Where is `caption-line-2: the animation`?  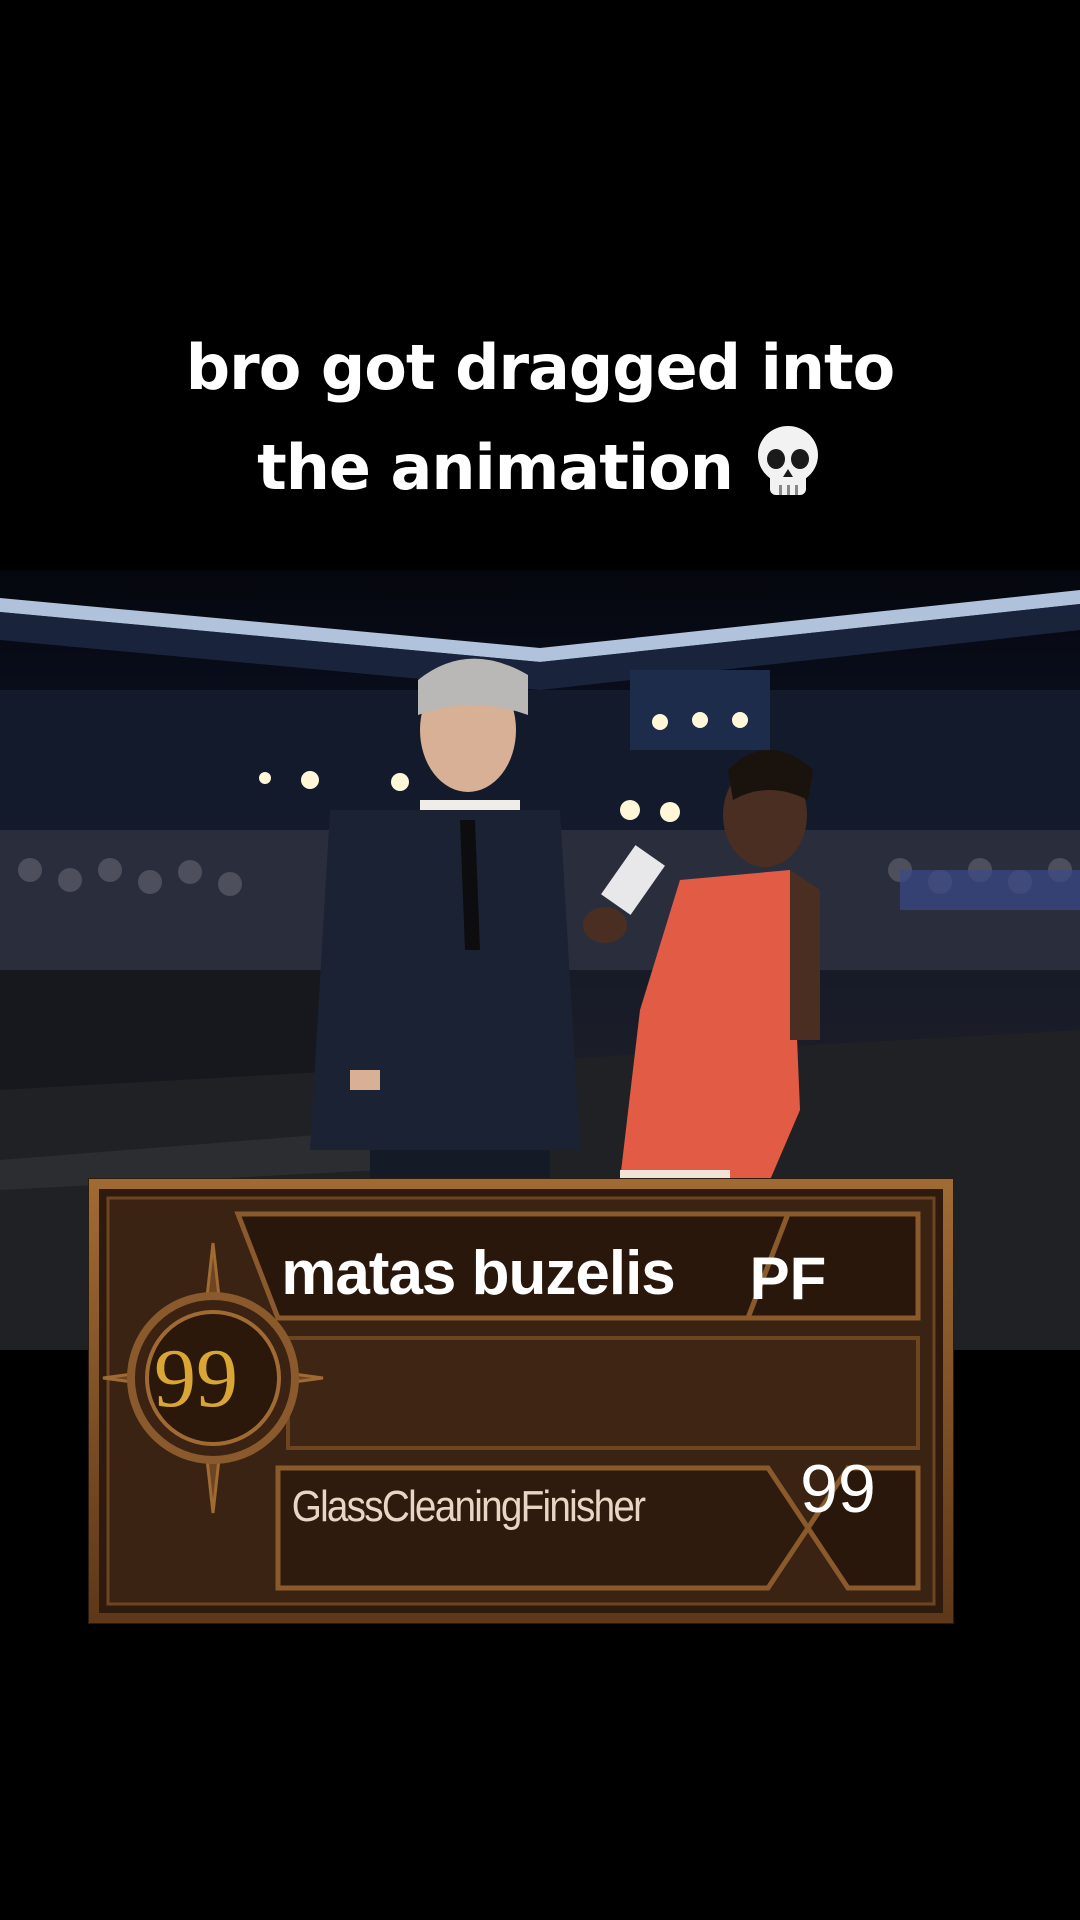 caption-line-2: the animation is located at coordinates (540, 468).